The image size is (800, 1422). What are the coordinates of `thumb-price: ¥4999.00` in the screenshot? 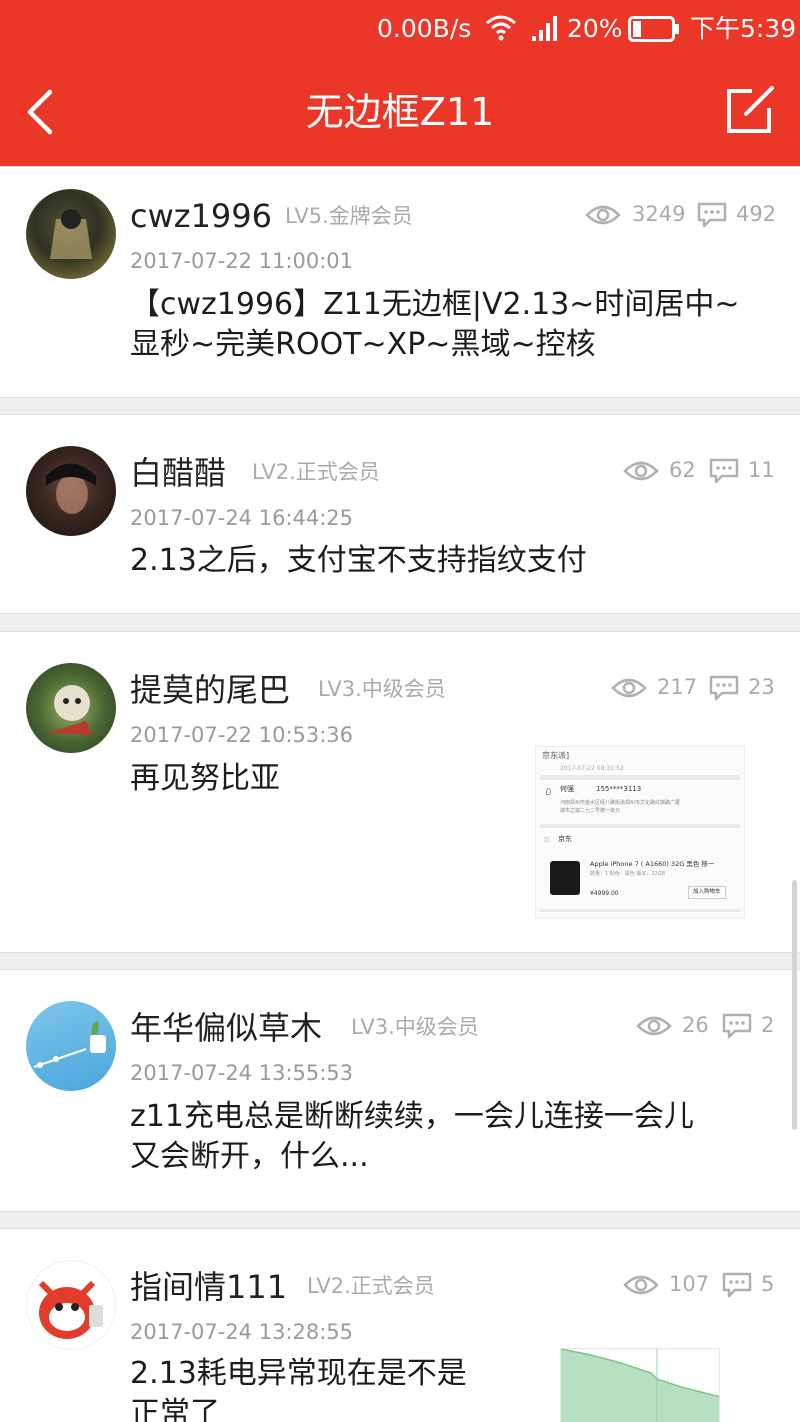 It's located at (604, 893).